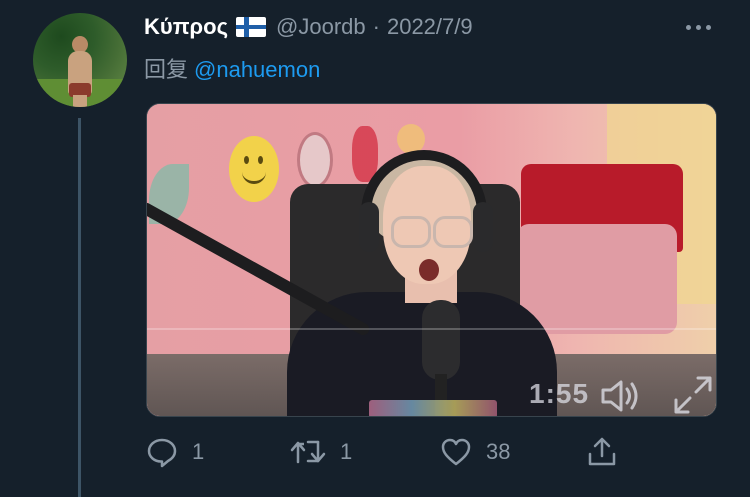 This screenshot has width=750, height=497. I want to click on microphone, so click(441, 340).